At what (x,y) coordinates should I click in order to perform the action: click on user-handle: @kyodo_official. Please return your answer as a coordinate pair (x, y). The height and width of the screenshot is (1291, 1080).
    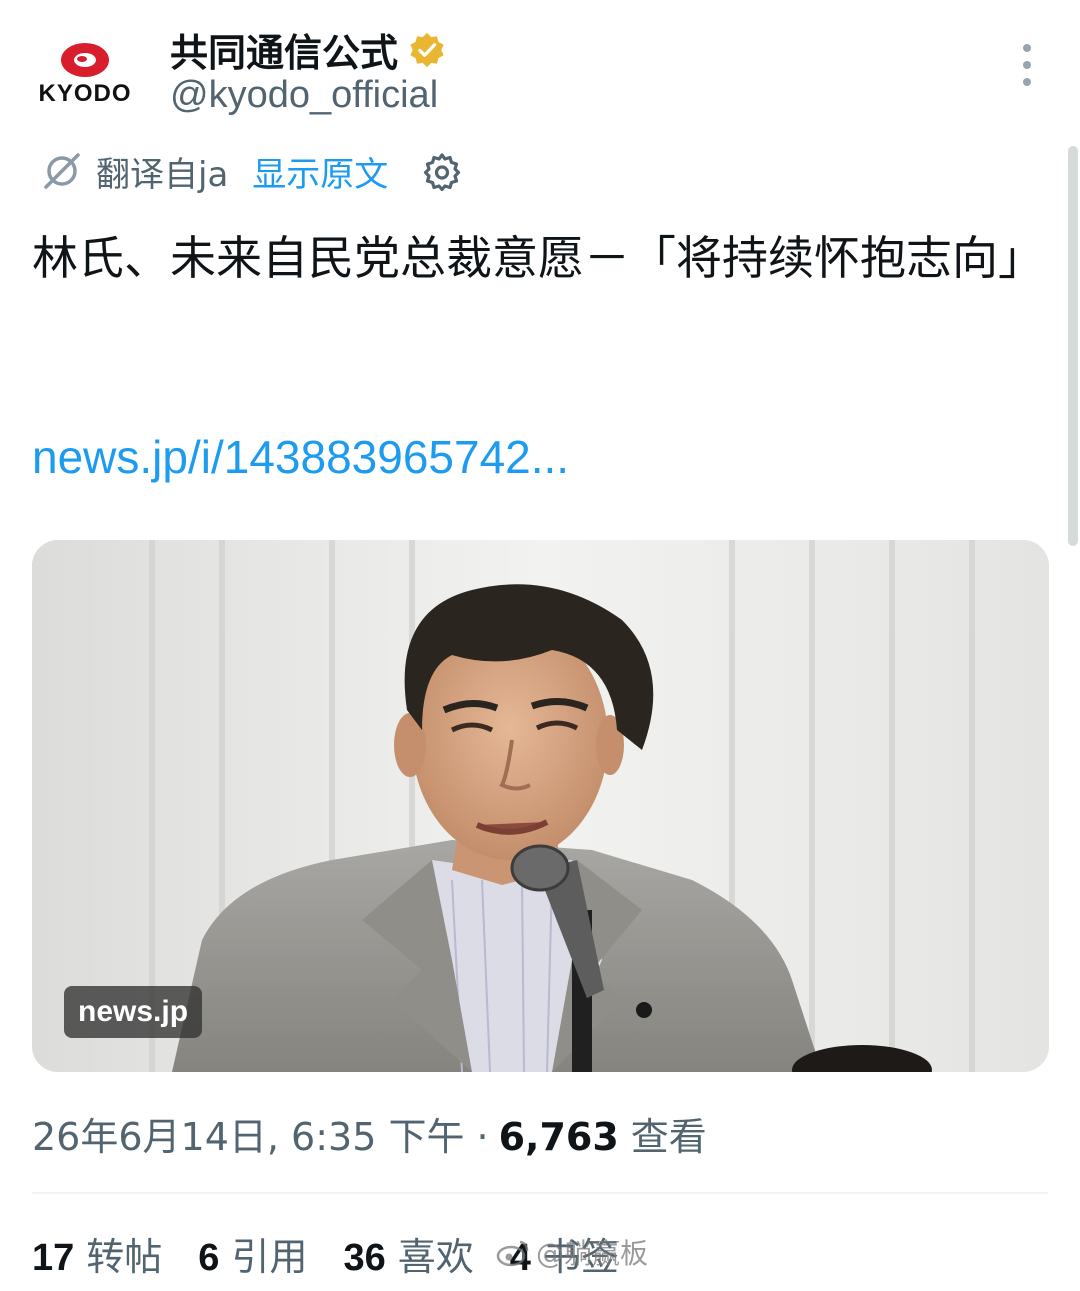
    Looking at the image, I should click on (304, 95).